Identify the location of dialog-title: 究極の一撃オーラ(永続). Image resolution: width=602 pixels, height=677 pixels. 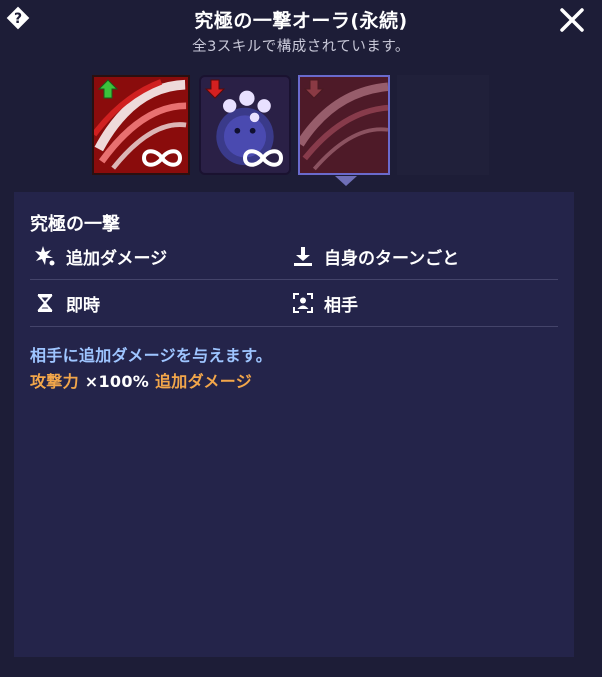
(301, 21).